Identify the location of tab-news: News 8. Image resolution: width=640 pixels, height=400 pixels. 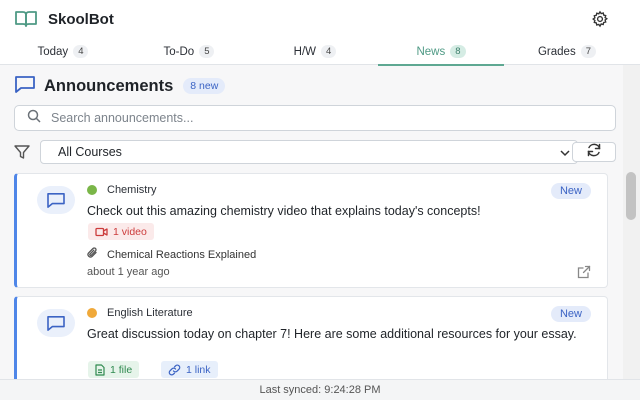
(441, 52).